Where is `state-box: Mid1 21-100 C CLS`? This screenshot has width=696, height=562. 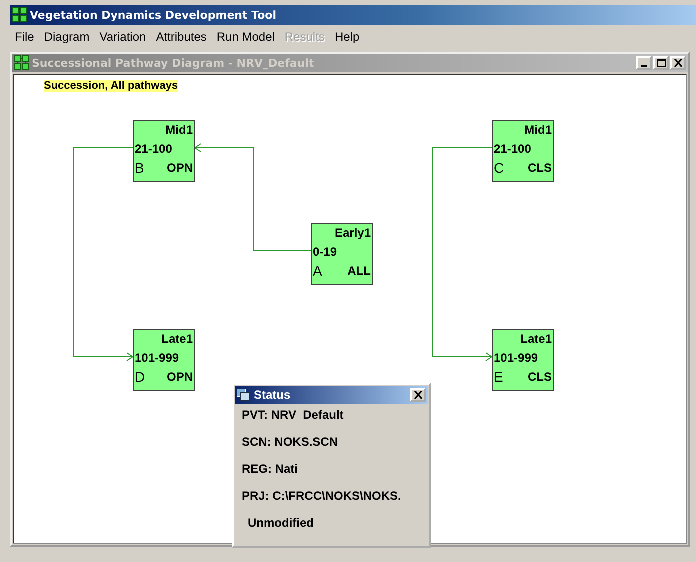 state-box: Mid1 21-100 C CLS is located at coordinates (523, 151).